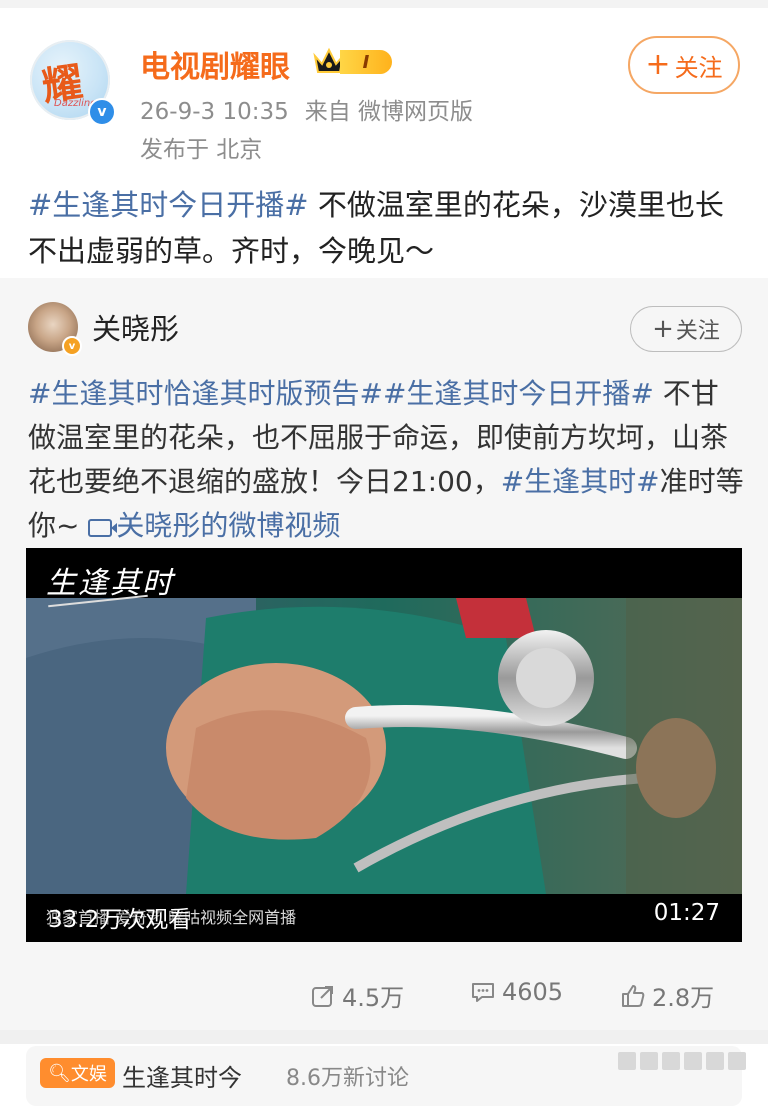  I want to click on verified-icon: v, so click(102, 112).